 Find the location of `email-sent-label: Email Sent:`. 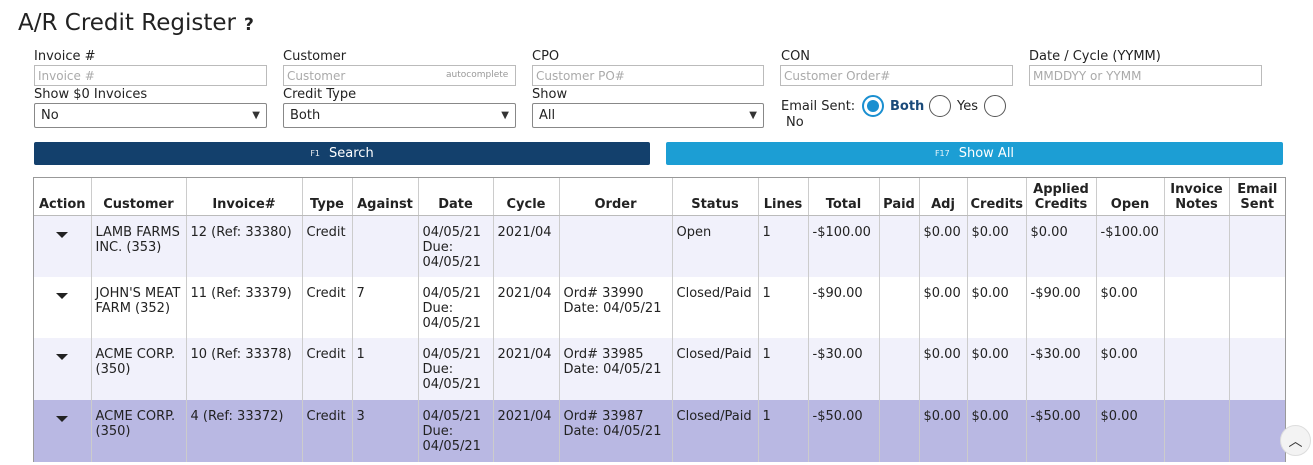

email-sent-label: Email Sent: is located at coordinates (818, 106).